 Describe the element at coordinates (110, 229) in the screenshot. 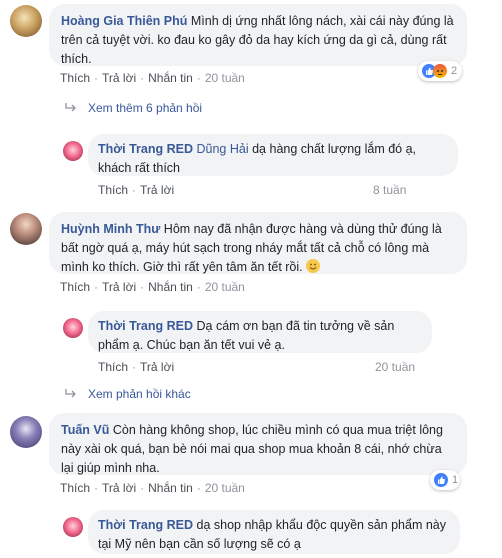

I see `comment-author: Huỳnh Minh Thư` at that location.